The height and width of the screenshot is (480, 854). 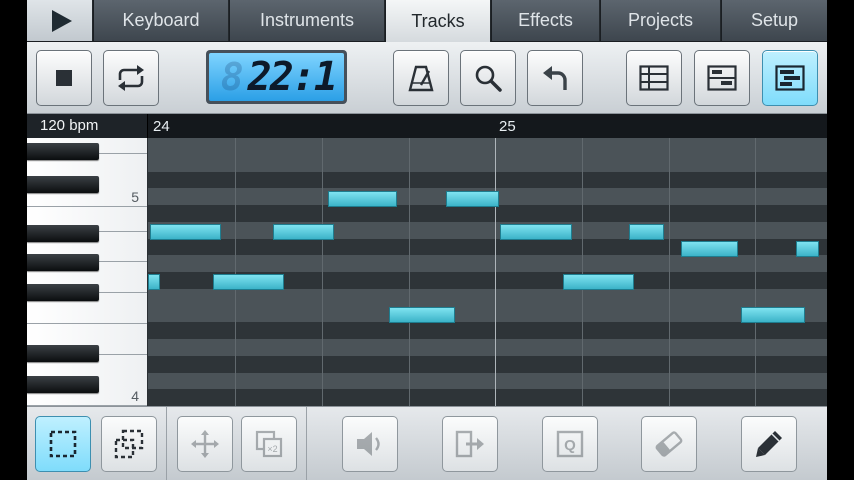 I want to click on piano-roll-view-icon, so click(x=790, y=78).